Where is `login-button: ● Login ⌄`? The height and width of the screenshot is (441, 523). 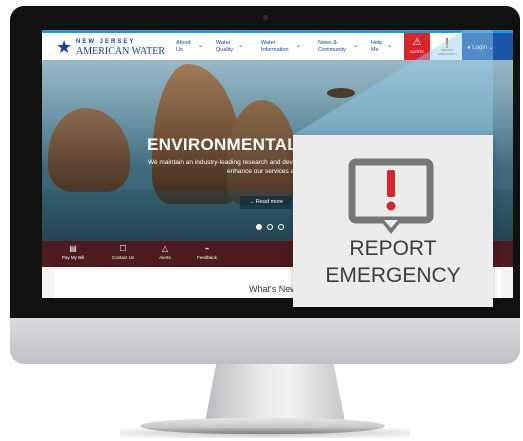 login-button: ● Login ⌄ is located at coordinates (487, 48).